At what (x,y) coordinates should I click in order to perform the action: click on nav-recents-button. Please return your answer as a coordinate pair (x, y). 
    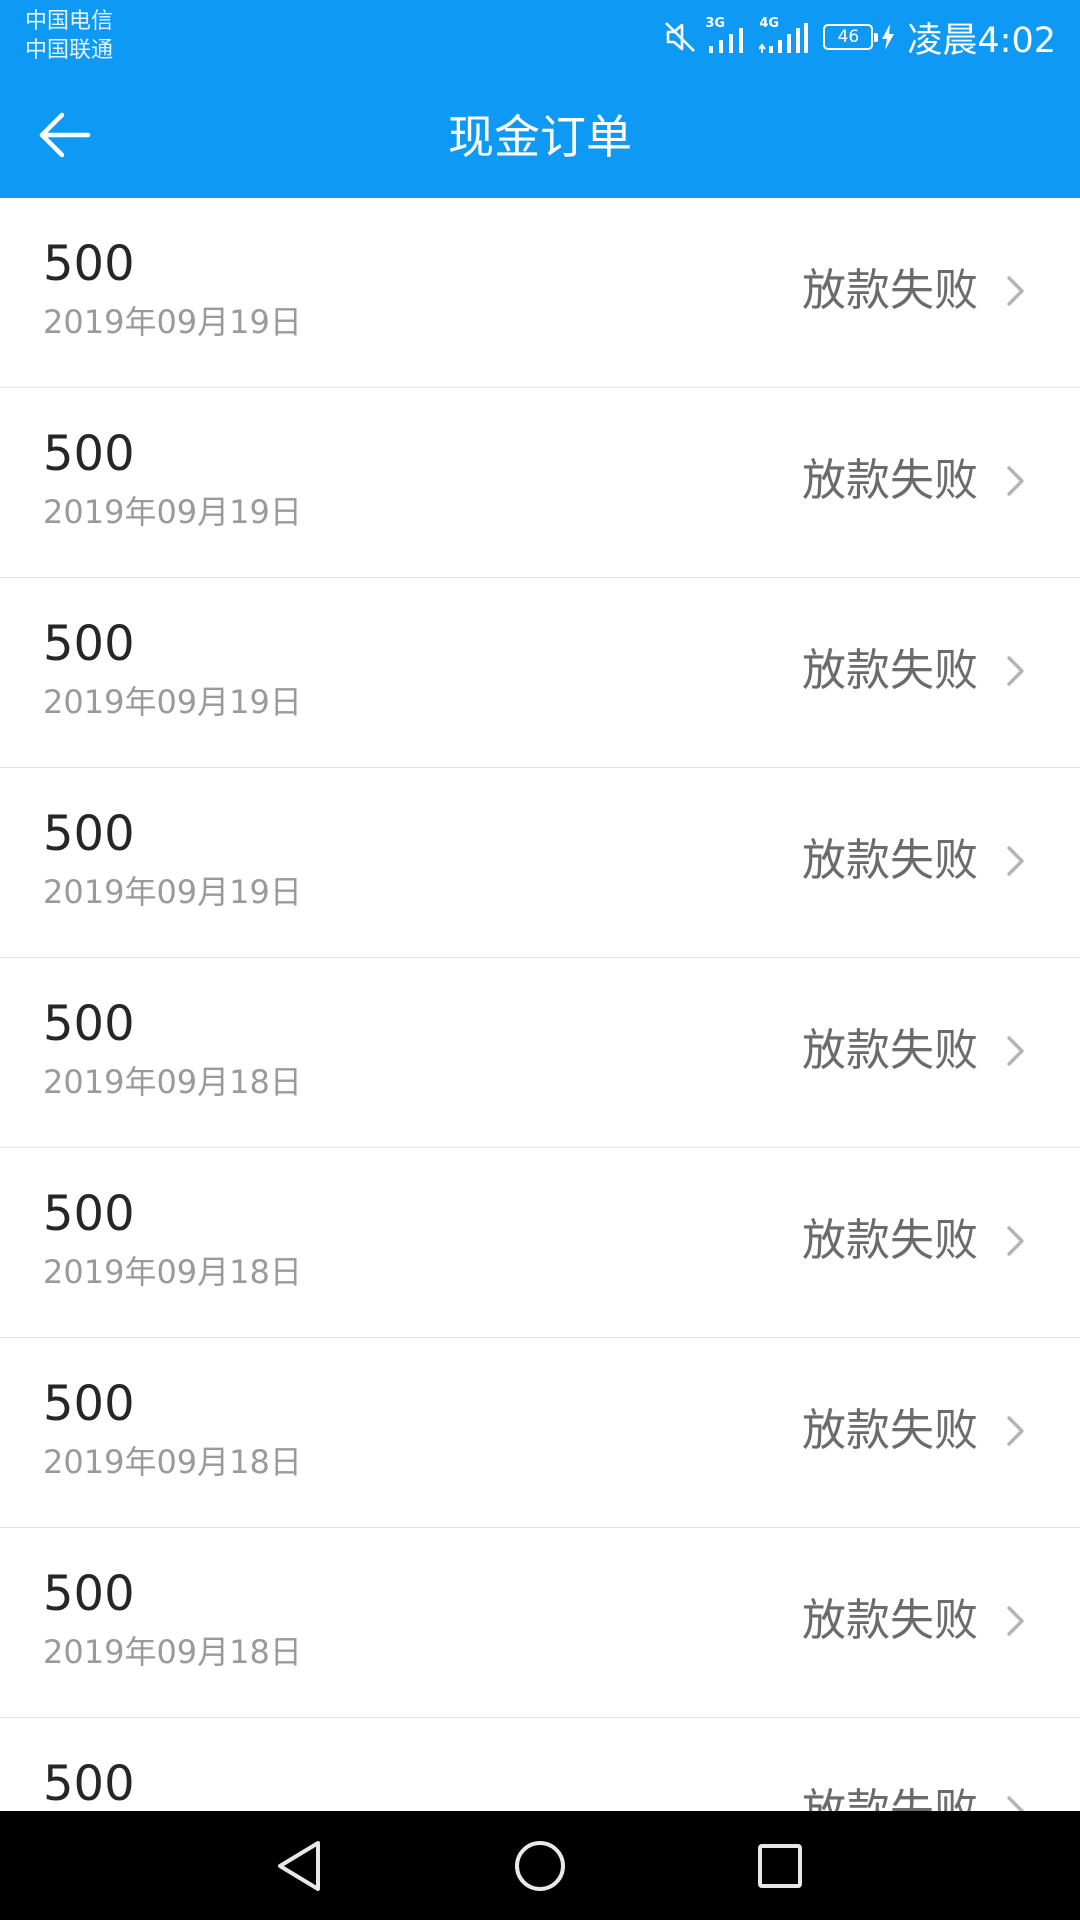
    Looking at the image, I should click on (780, 1866).